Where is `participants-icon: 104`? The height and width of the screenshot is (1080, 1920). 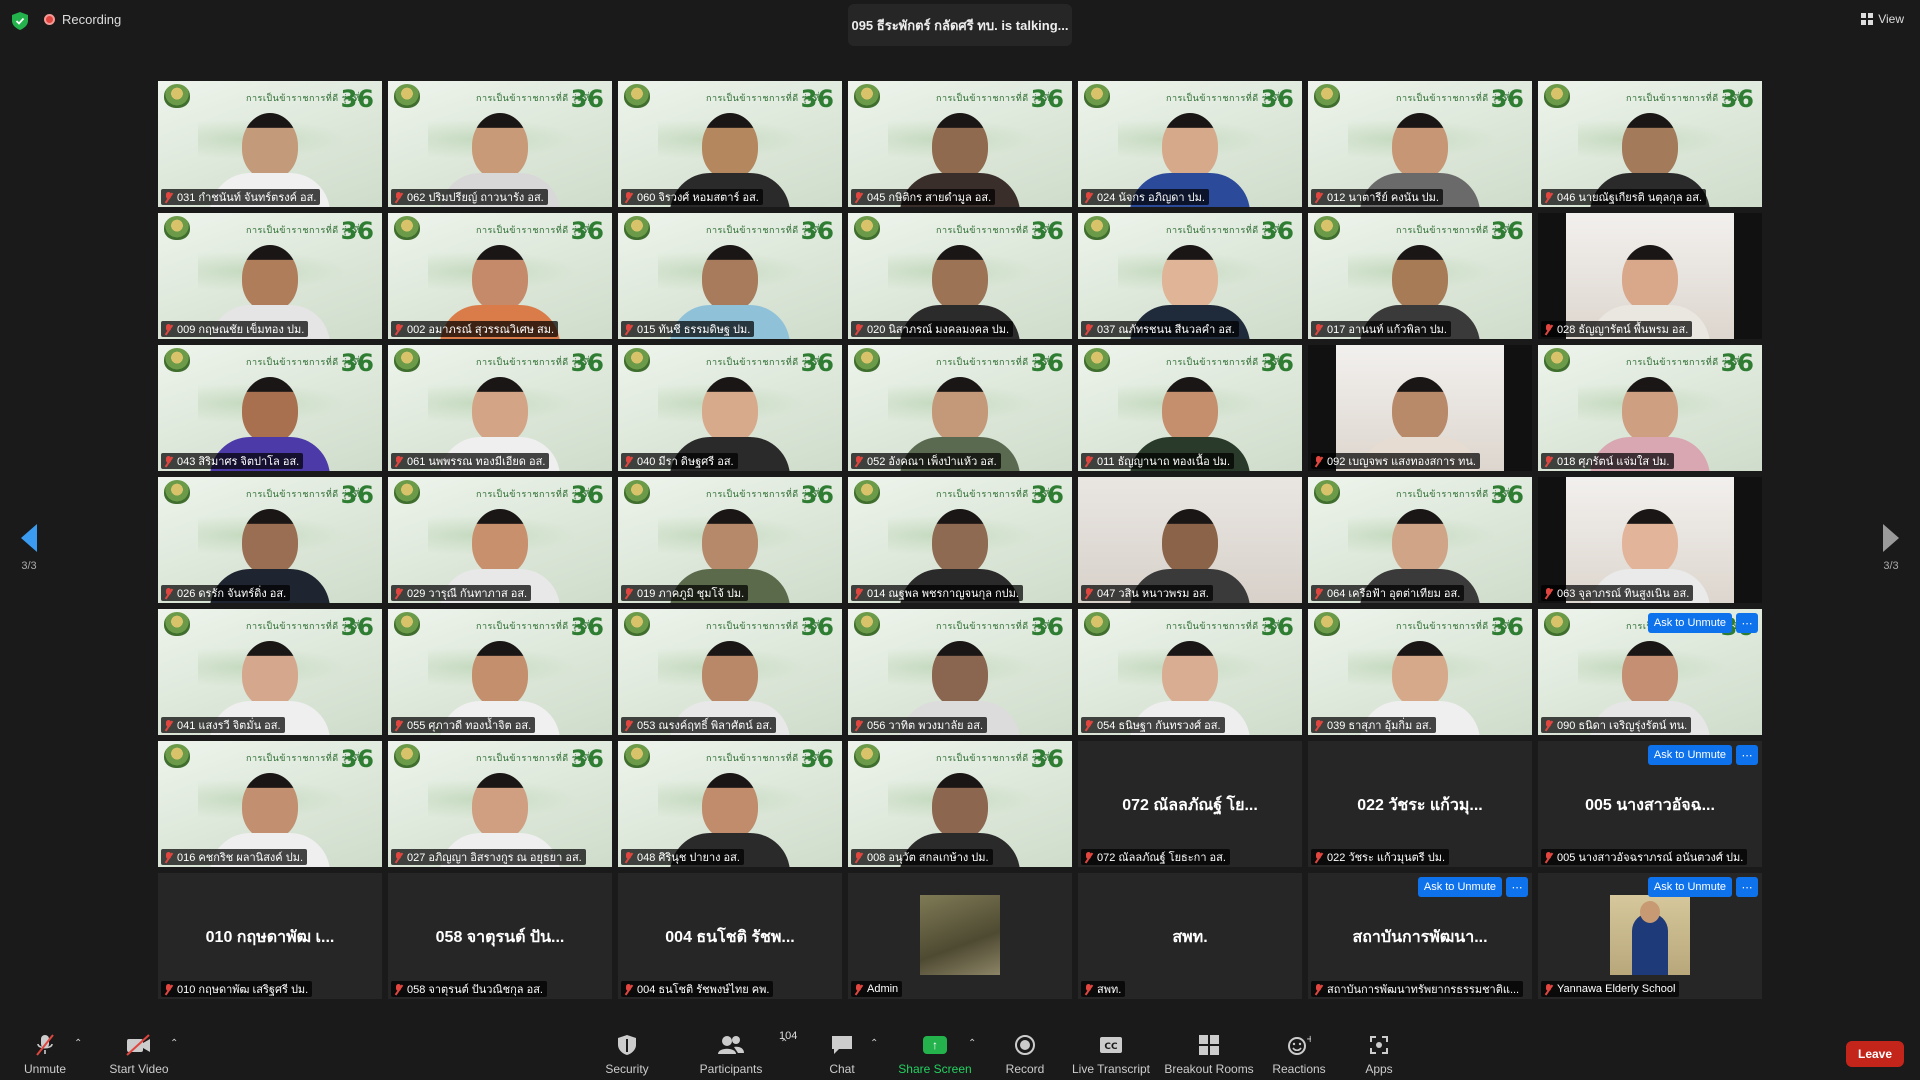 participants-icon: 104 is located at coordinates (757, 1044).